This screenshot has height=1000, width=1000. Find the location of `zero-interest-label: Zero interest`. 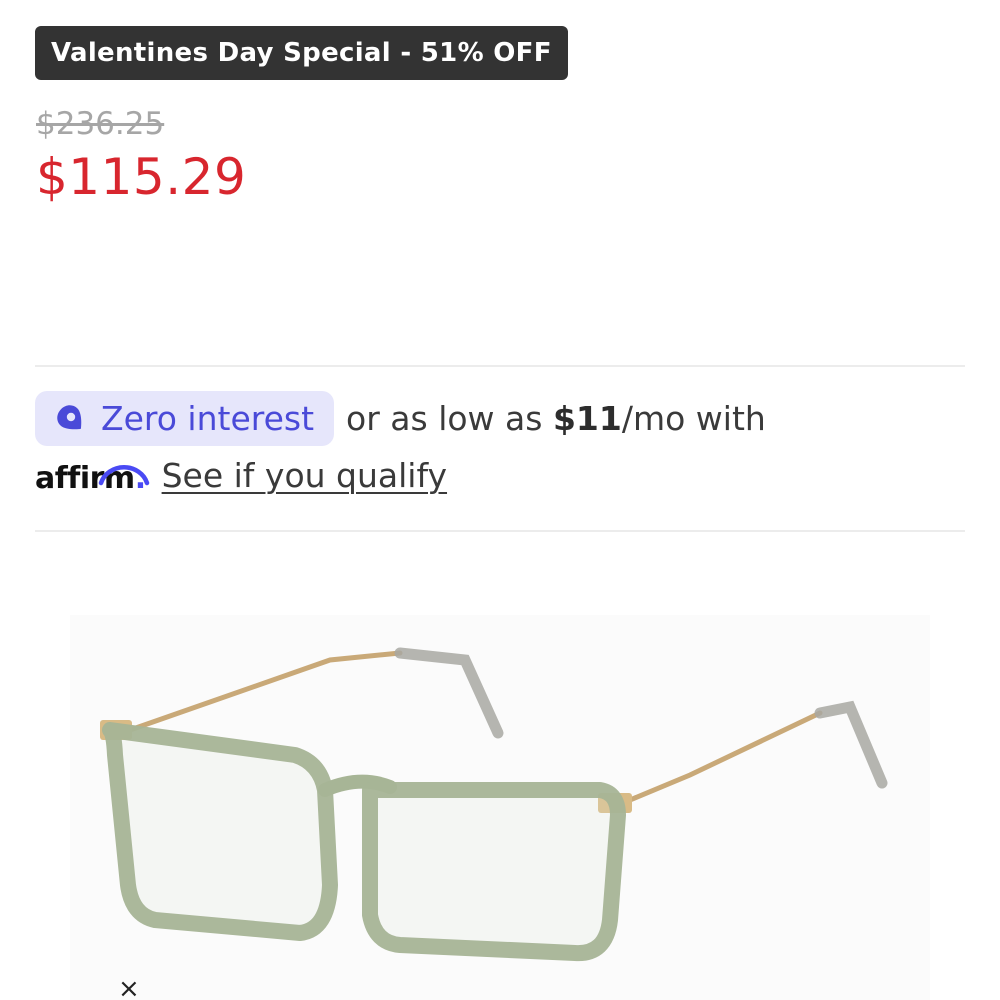

zero-interest-label: Zero interest is located at coordinates (208, 418).